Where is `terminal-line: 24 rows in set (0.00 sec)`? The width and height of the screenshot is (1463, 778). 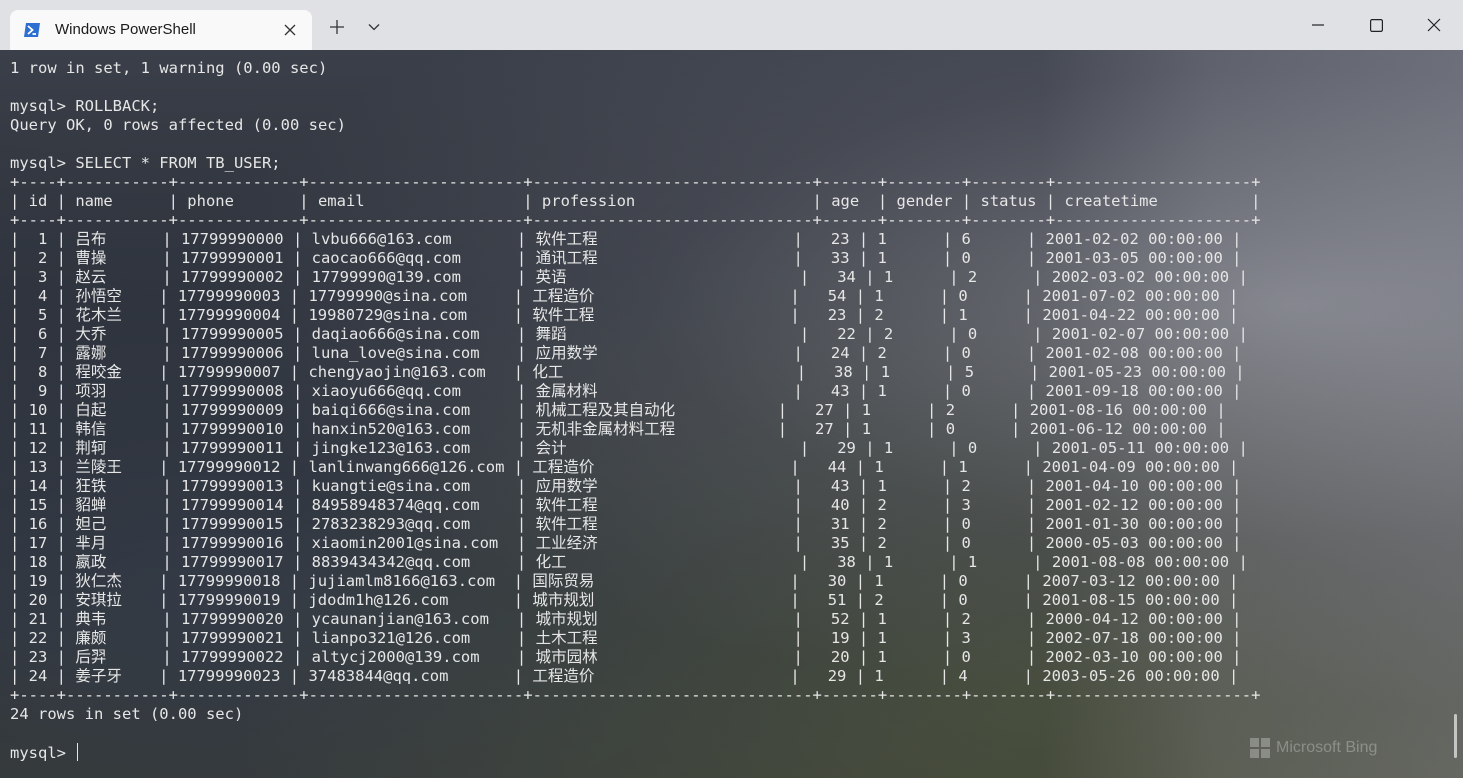 terminal-line: 24 rows in set (0.00 sec) is located at coordinates (127, 714).